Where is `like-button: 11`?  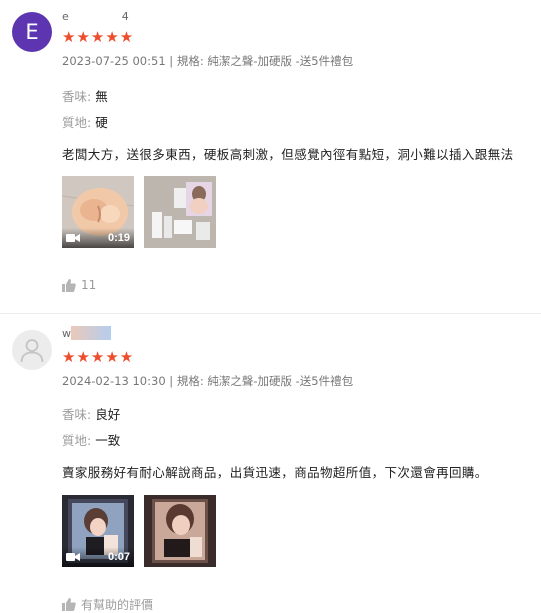 like-button: 11 is located at coordinates (79, 285).